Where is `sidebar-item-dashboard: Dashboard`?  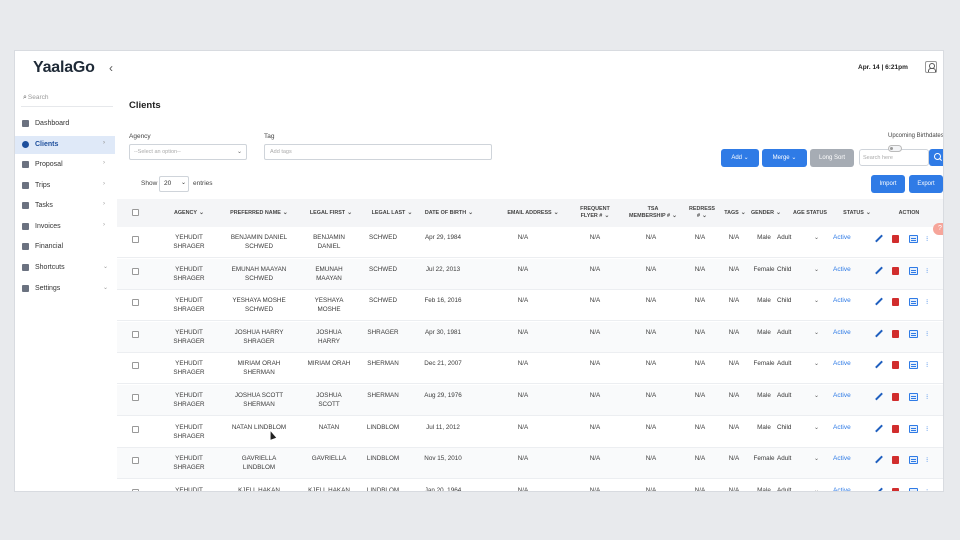 sidebar-item-dashboard: Dashboard is located at coordinates (65, 124).